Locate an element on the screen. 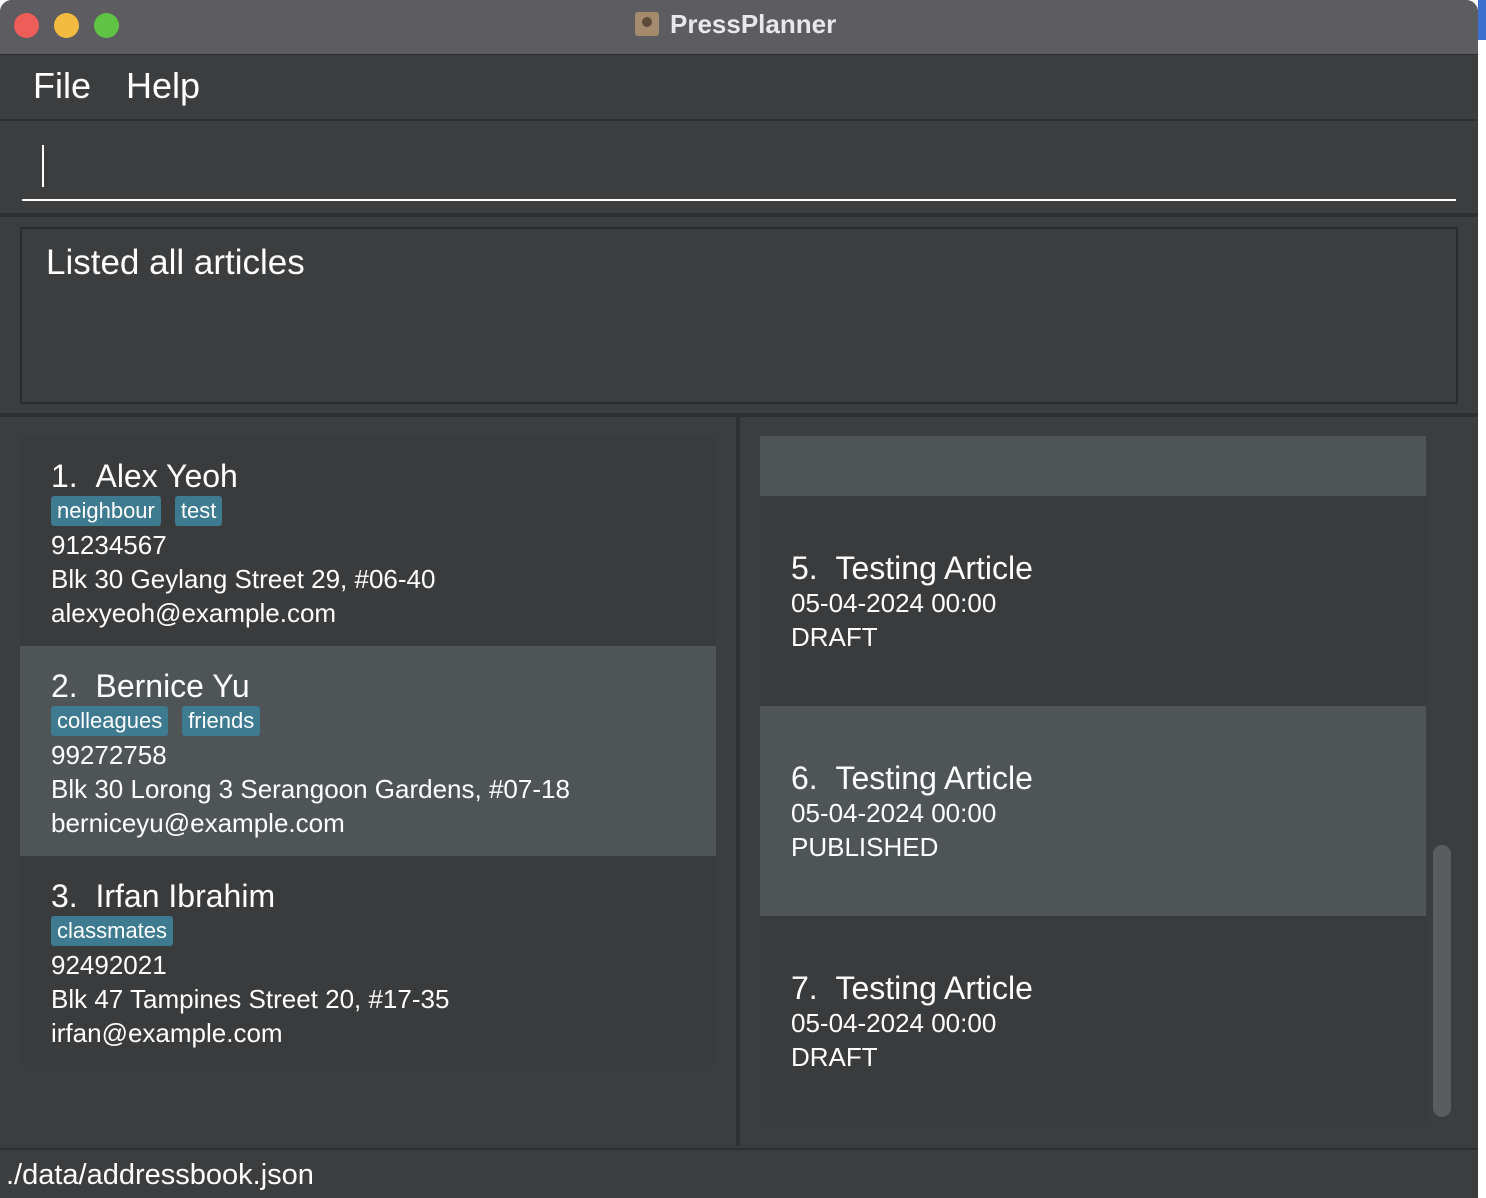  person-email: berniceyu@example.com is located at coordinates (198, 823).